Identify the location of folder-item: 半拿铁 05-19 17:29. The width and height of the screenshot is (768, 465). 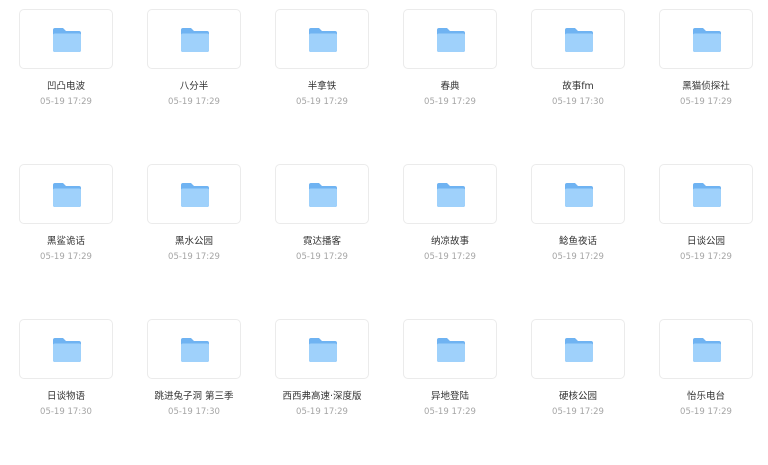
(323, 69).